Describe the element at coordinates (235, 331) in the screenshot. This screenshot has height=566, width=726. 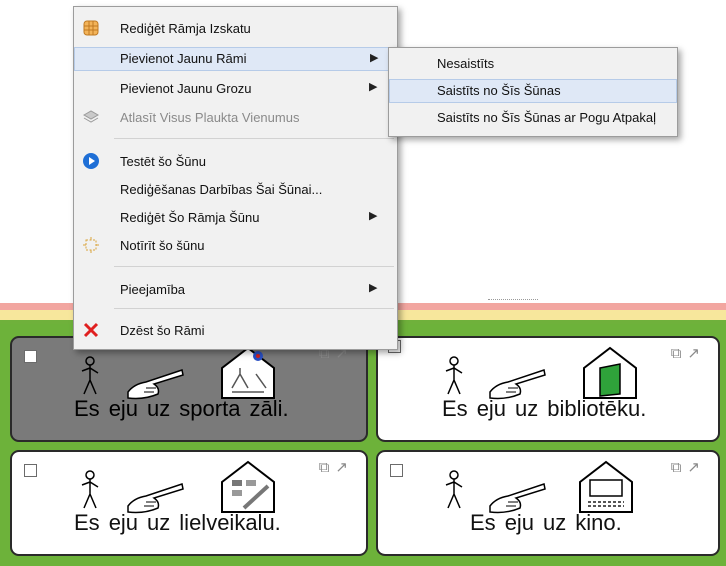
I see `menu-item-delete-frame: Dzēst šo Rāmi` at that location.